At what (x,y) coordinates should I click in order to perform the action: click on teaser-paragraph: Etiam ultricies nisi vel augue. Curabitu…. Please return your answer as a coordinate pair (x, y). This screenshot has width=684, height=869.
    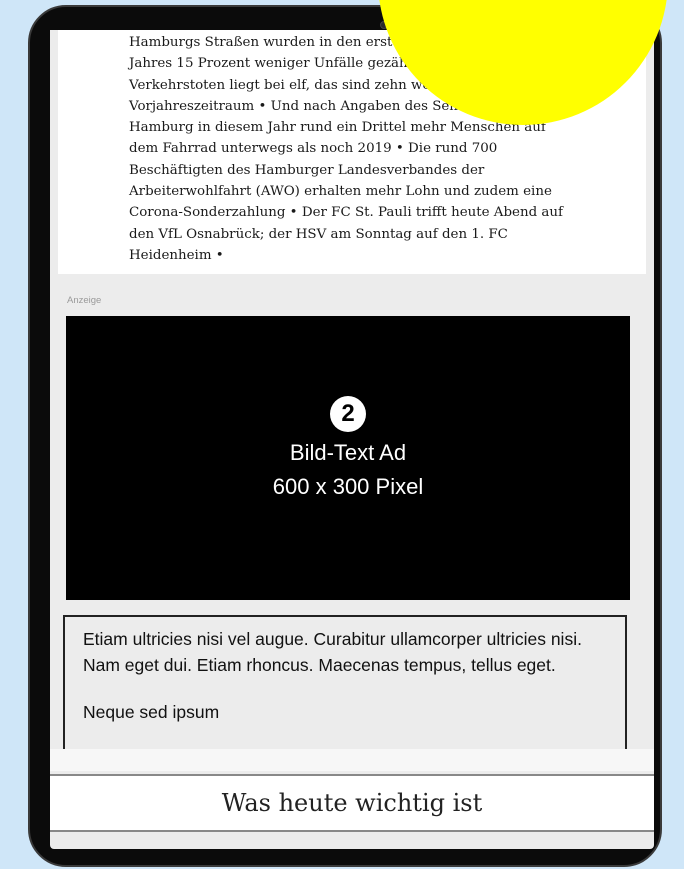
    Looking at the image, I should click on (332, 652).